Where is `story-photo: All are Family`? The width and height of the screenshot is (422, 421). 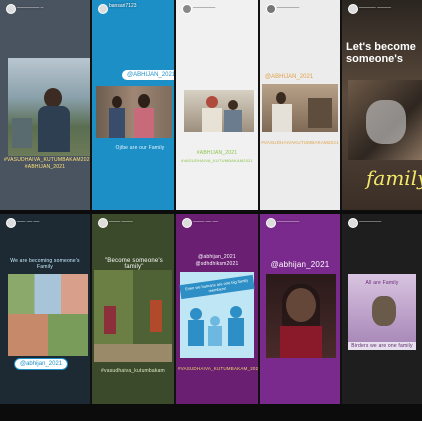
story-photo: All are Family is located at coordinates (382, 309).